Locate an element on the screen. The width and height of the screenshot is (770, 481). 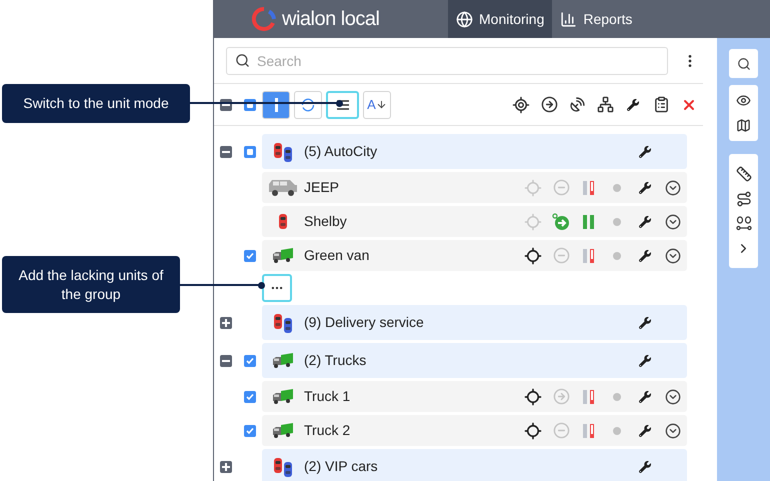
group-row: (9) Delivery service is located at coordinates (474, 322).